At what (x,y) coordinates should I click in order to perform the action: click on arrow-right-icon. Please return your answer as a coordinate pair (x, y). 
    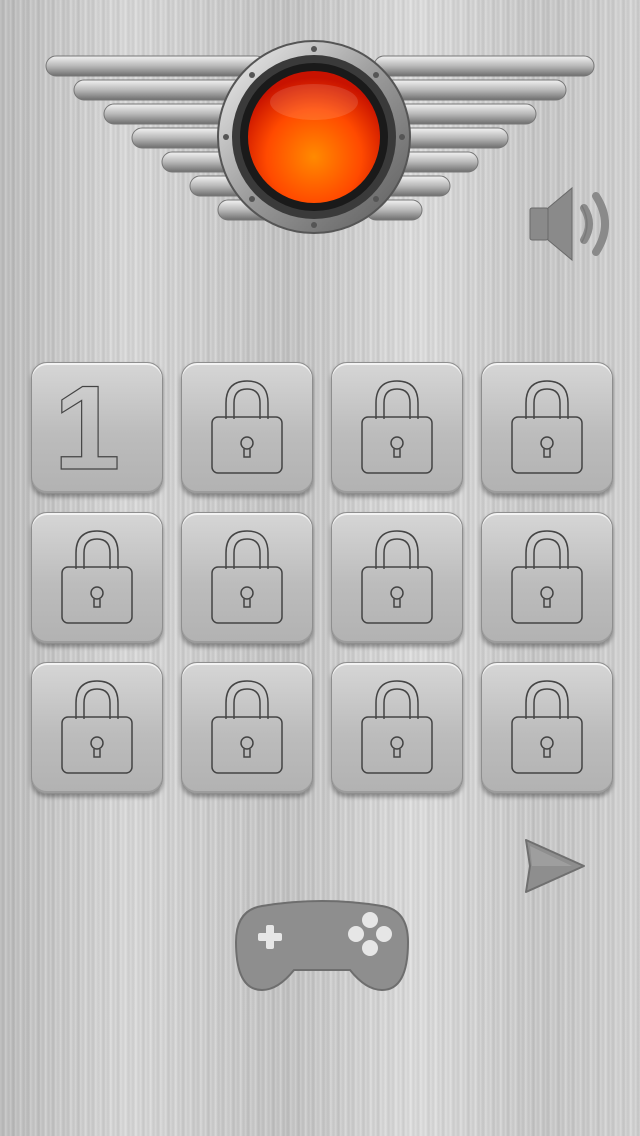
    Looking at the image, I should click on (555, 866).